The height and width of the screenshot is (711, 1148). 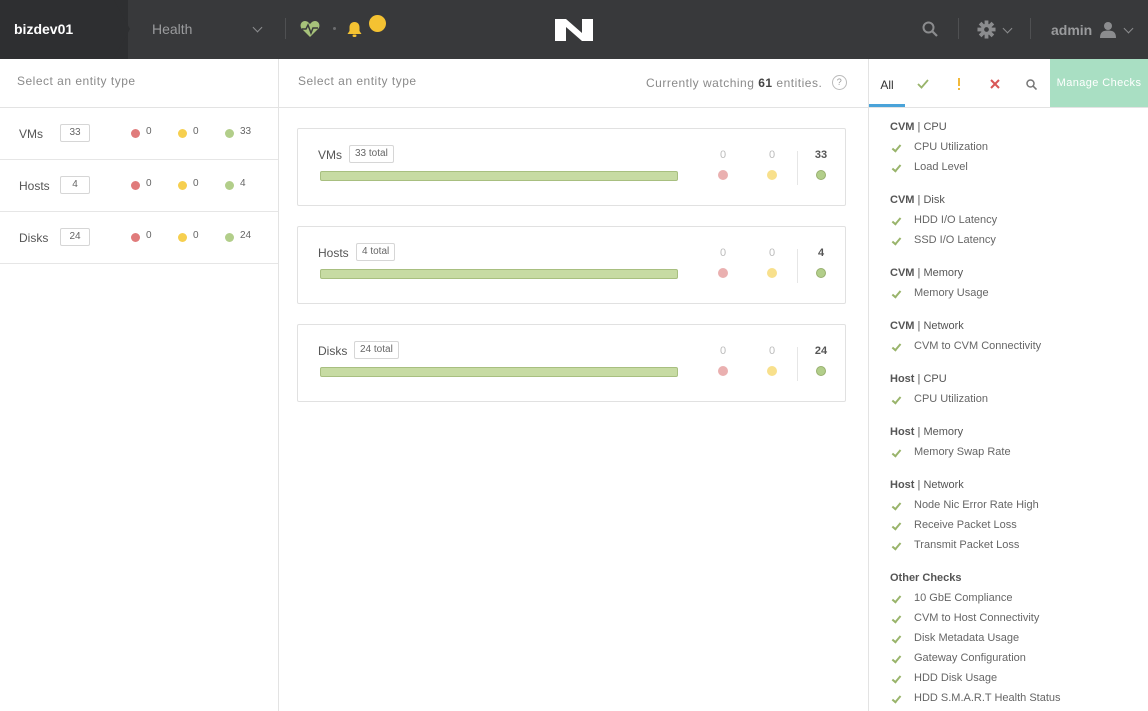 What do you see at coordinates (139, 83) in the screenshot?
I see `left-header: Select an entity type` at bounding box center [139, 83].